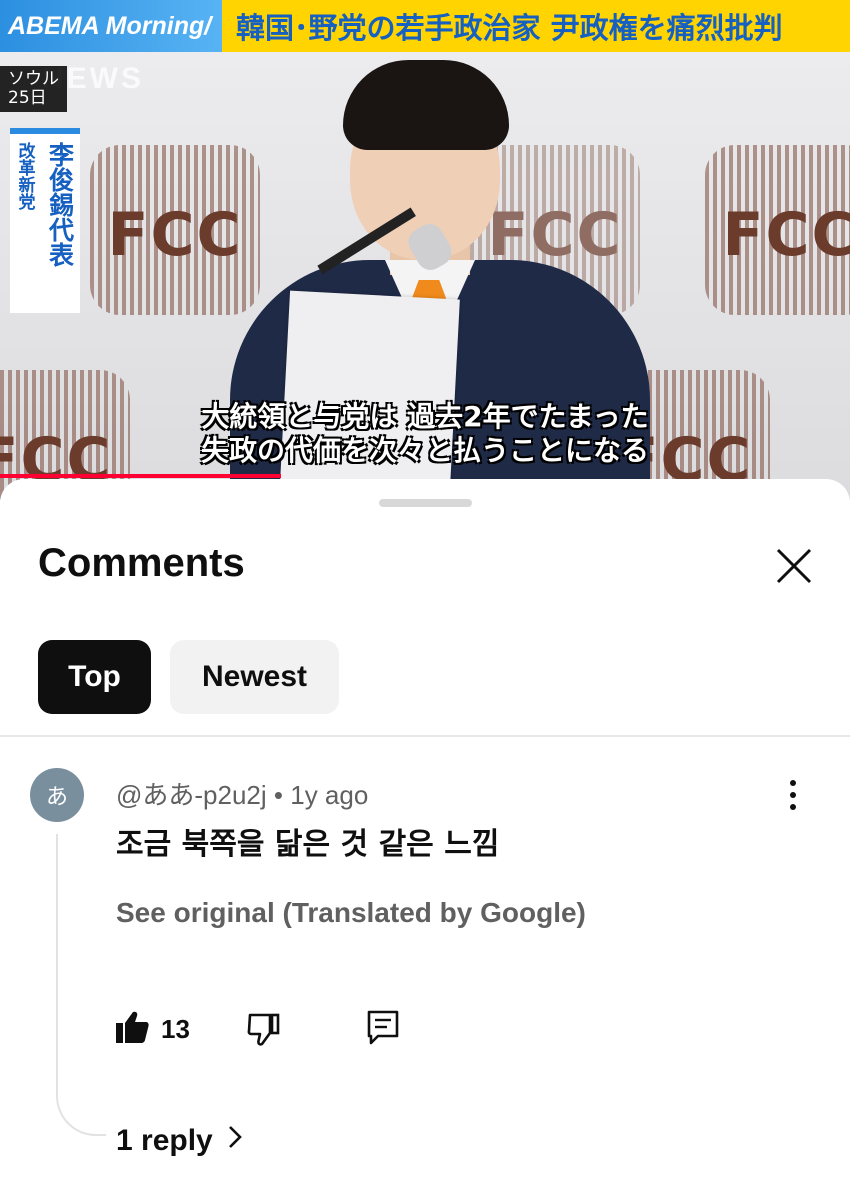  What do you see at coordinates (794, 566) in the screenshot?
I see `close-icon` at bounding box center [794, 566].